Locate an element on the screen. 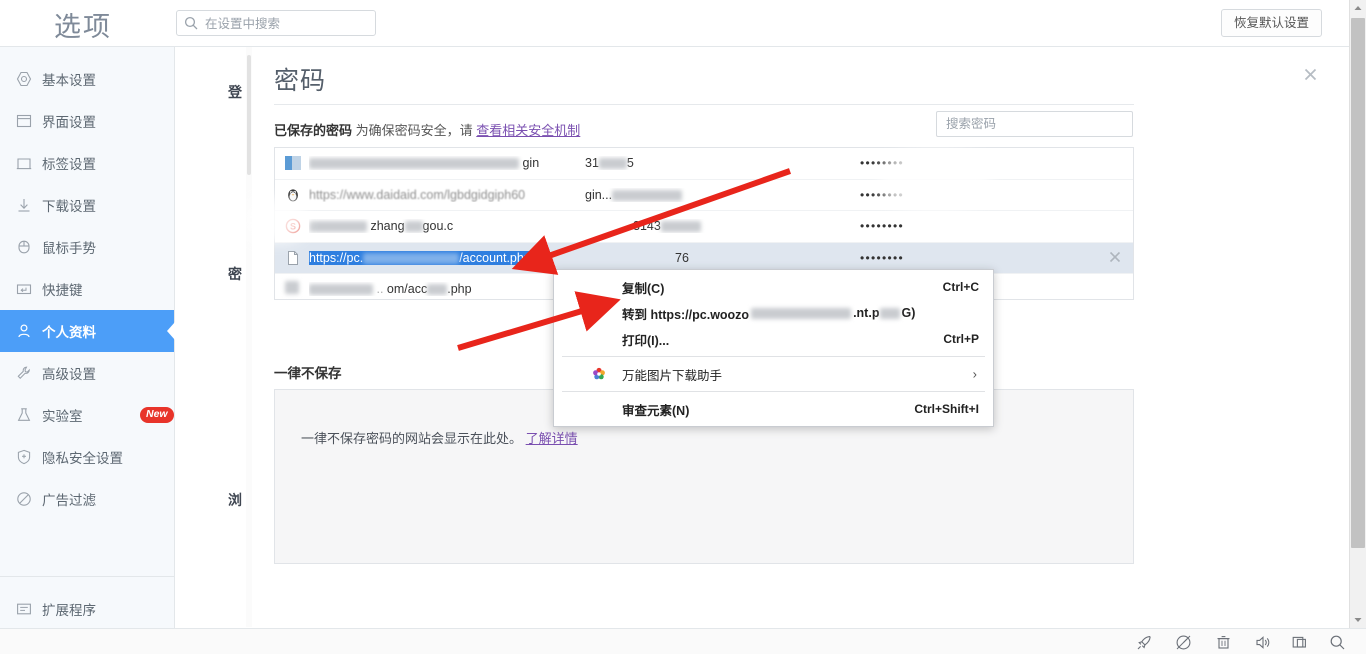 Image resolution: width=1366 pixels, height=654 pixels. extension-icon is located at coordinates (24, 609).